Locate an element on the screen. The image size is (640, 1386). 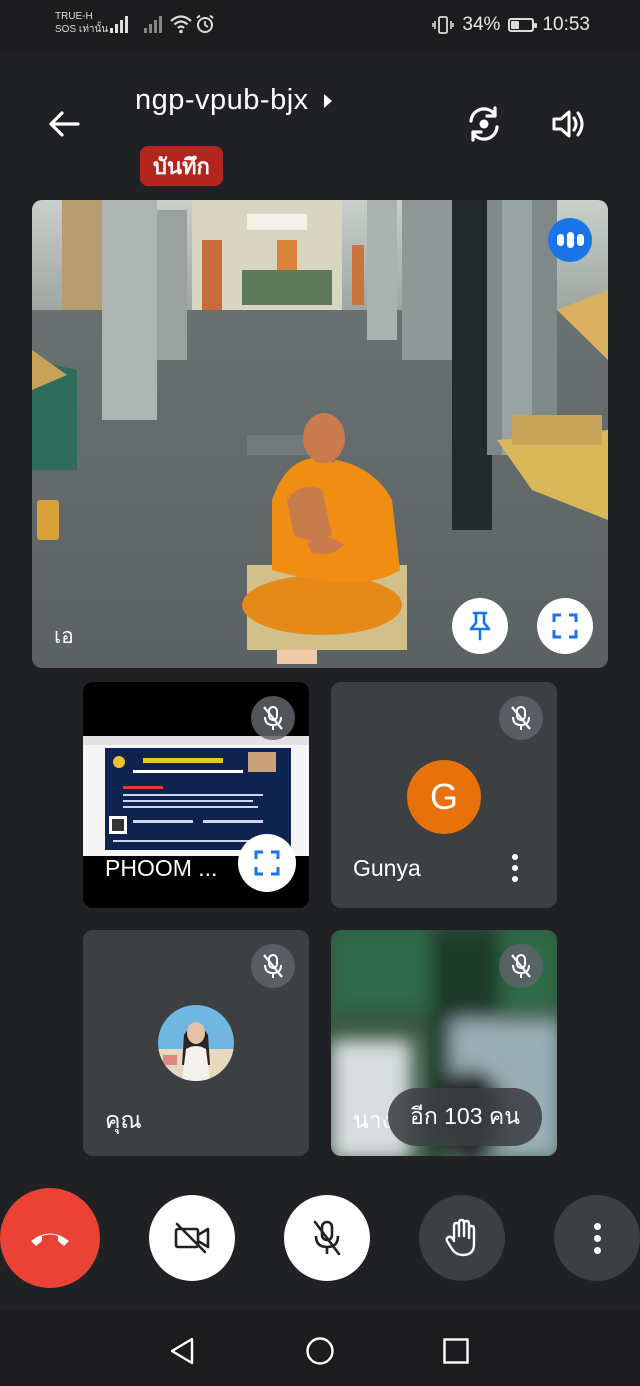
fullscreen-button is located at coordinates (565, 626).